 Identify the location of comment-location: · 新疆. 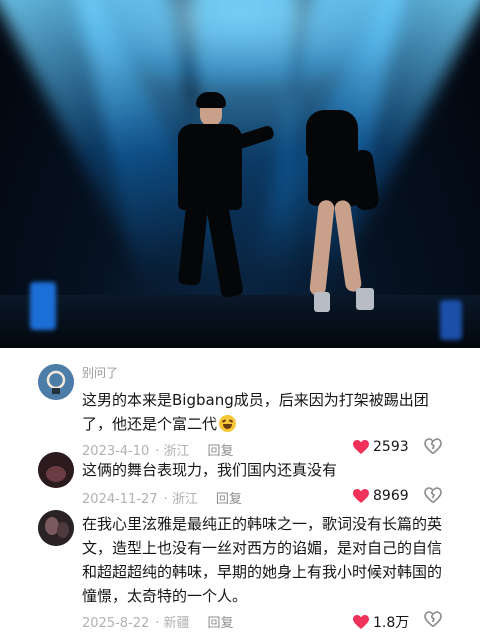
(172, 623).